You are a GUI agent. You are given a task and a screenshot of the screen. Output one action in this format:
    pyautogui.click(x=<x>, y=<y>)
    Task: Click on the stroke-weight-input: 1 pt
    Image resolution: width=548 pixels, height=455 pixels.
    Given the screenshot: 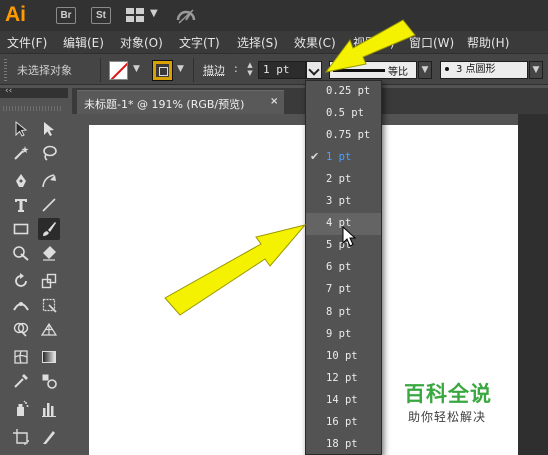 What is the action you would take?
    pyautogui.click(x=282, y=70)
    